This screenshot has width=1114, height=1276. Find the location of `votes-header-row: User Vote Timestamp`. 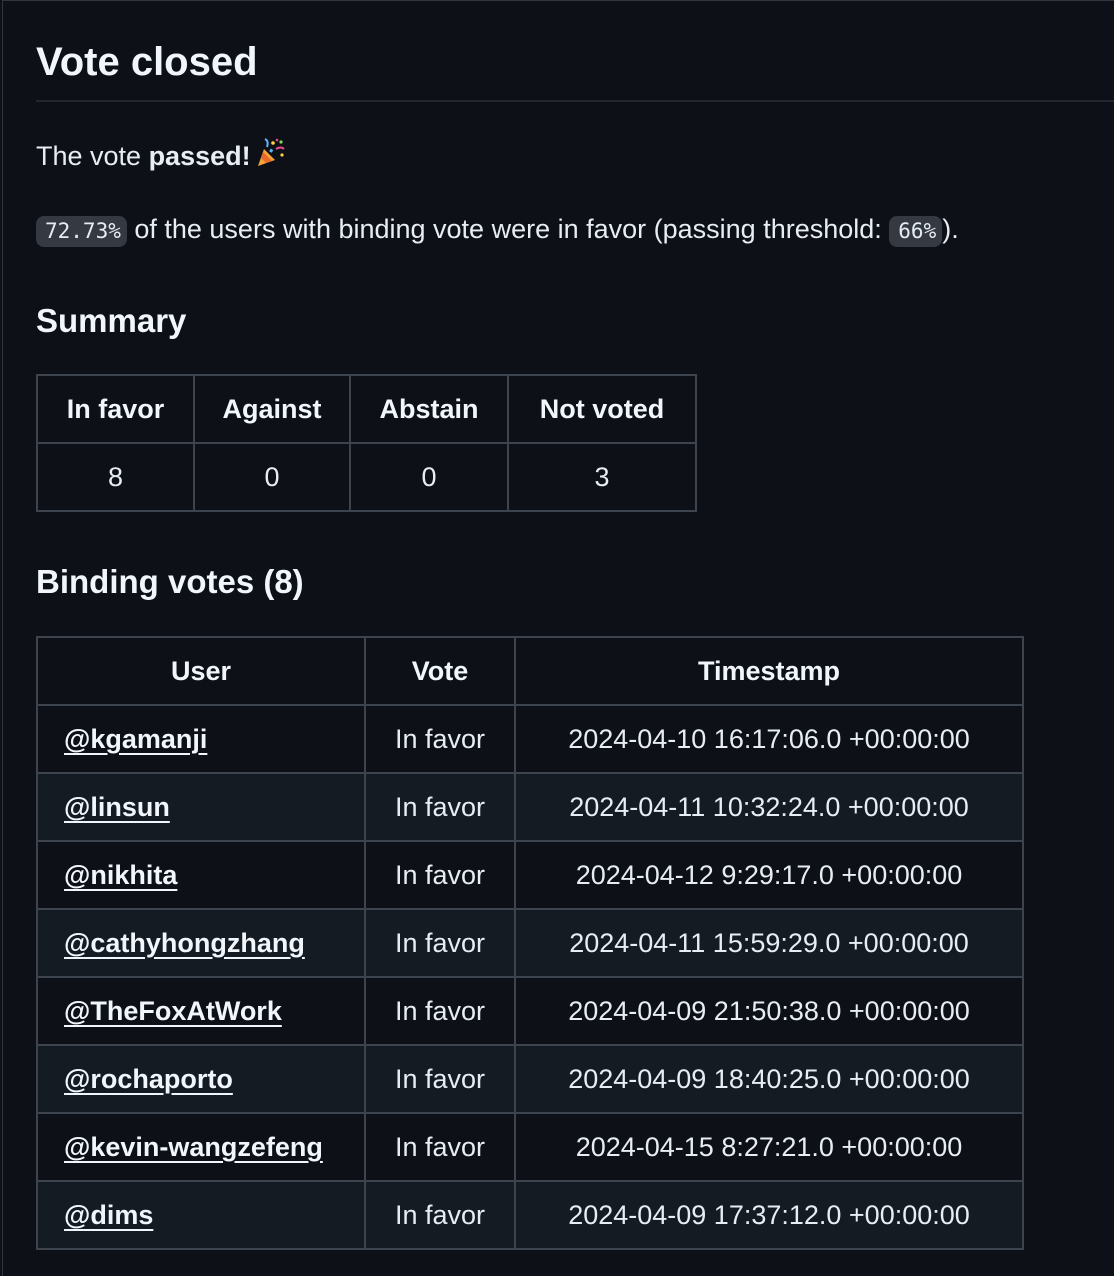

votes-header-row: User Vote Timestamp is located at coordinates (530, 671).